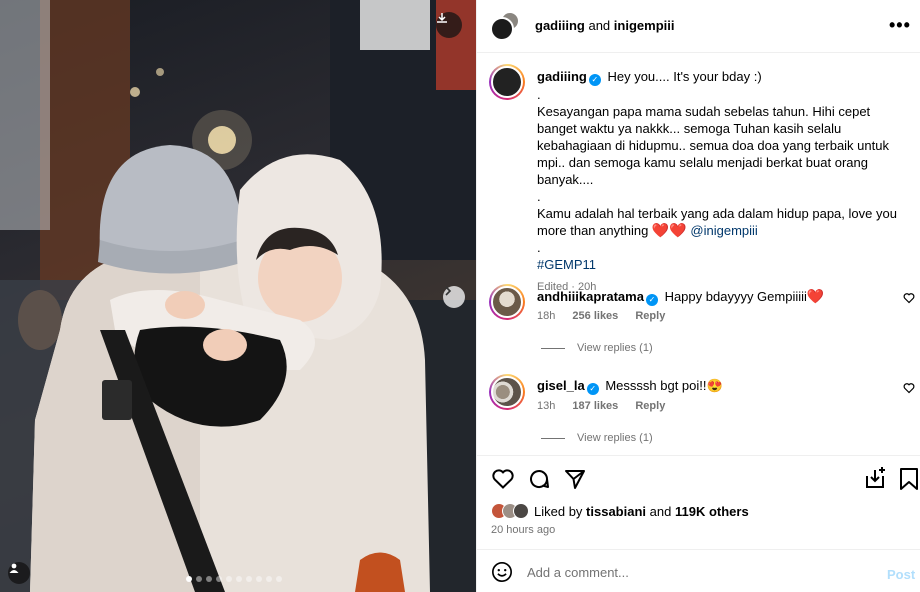 This screenshot has height=592, width=920. I want to click on commenter-username: andhiiikapratama, so click(590, 296).